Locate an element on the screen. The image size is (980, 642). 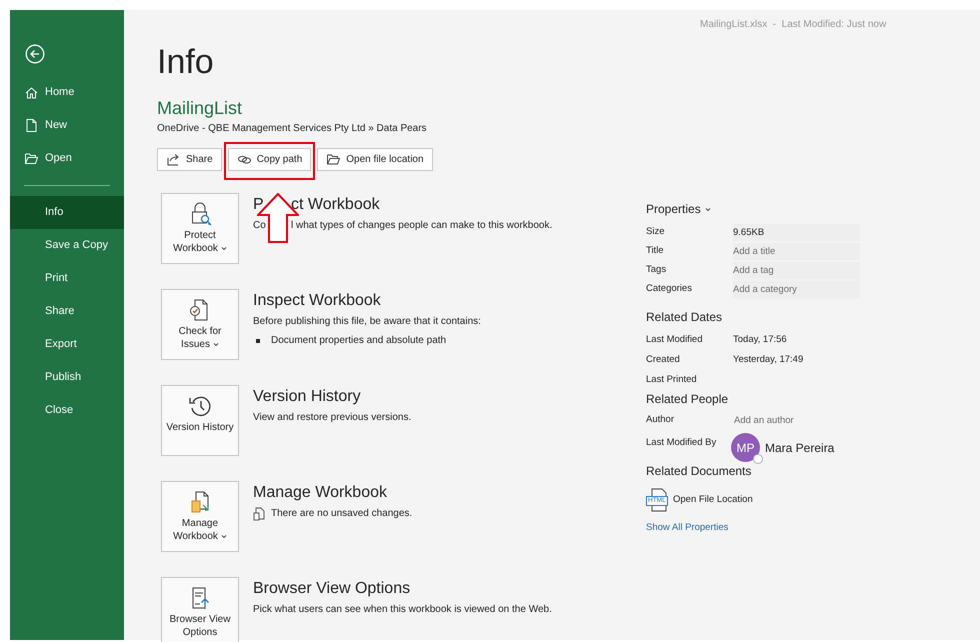
section-title: Browser View Options is located at coordinates (332, 589).